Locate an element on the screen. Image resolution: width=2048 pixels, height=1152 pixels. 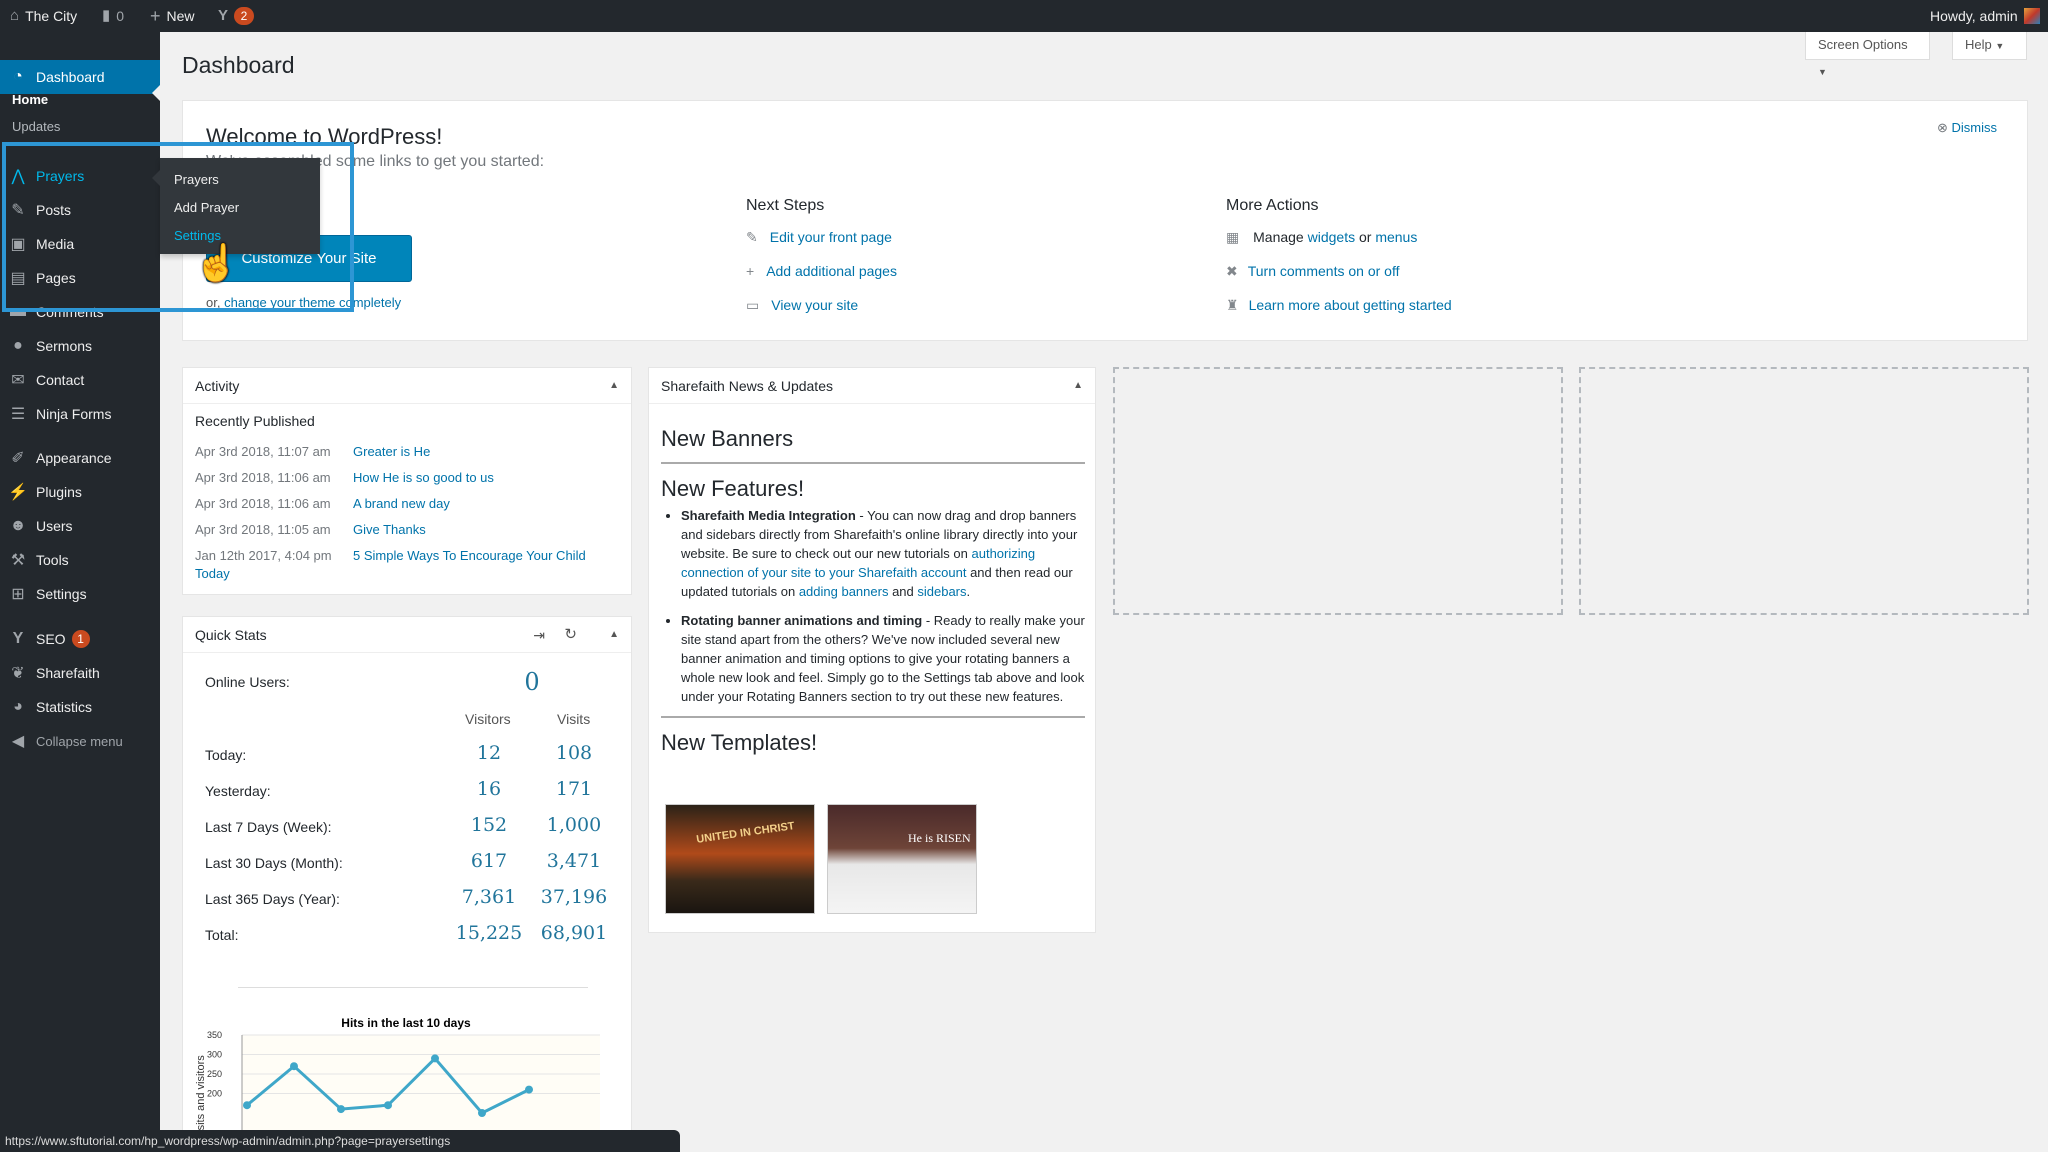
activity-title: Activity is located at coordinates (217, 386).